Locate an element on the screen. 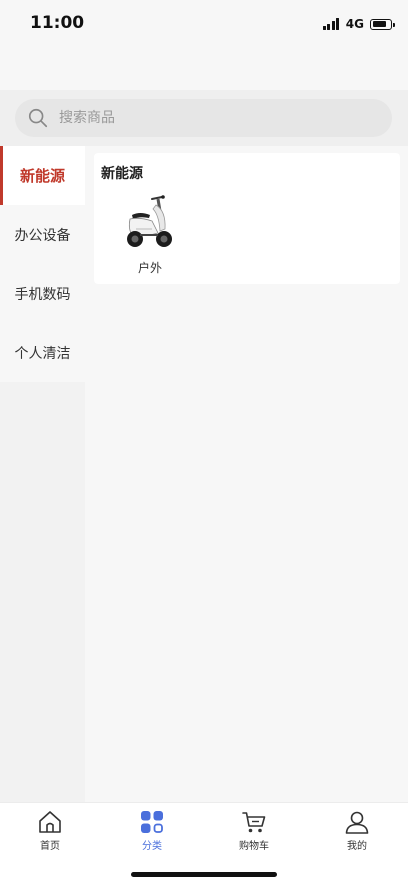  search-box is located at coordinates (203, 118).